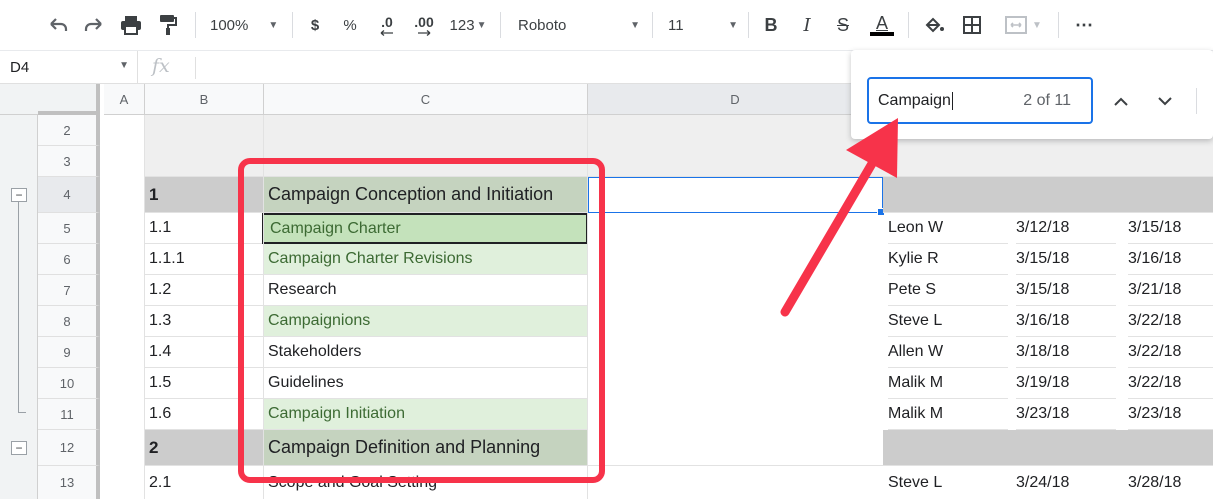 The image size is (1213, 499). What do you see at coordinates (934, 25) in the screenshot?
I see `fill-color-icon` at bounding box center [934, 25].